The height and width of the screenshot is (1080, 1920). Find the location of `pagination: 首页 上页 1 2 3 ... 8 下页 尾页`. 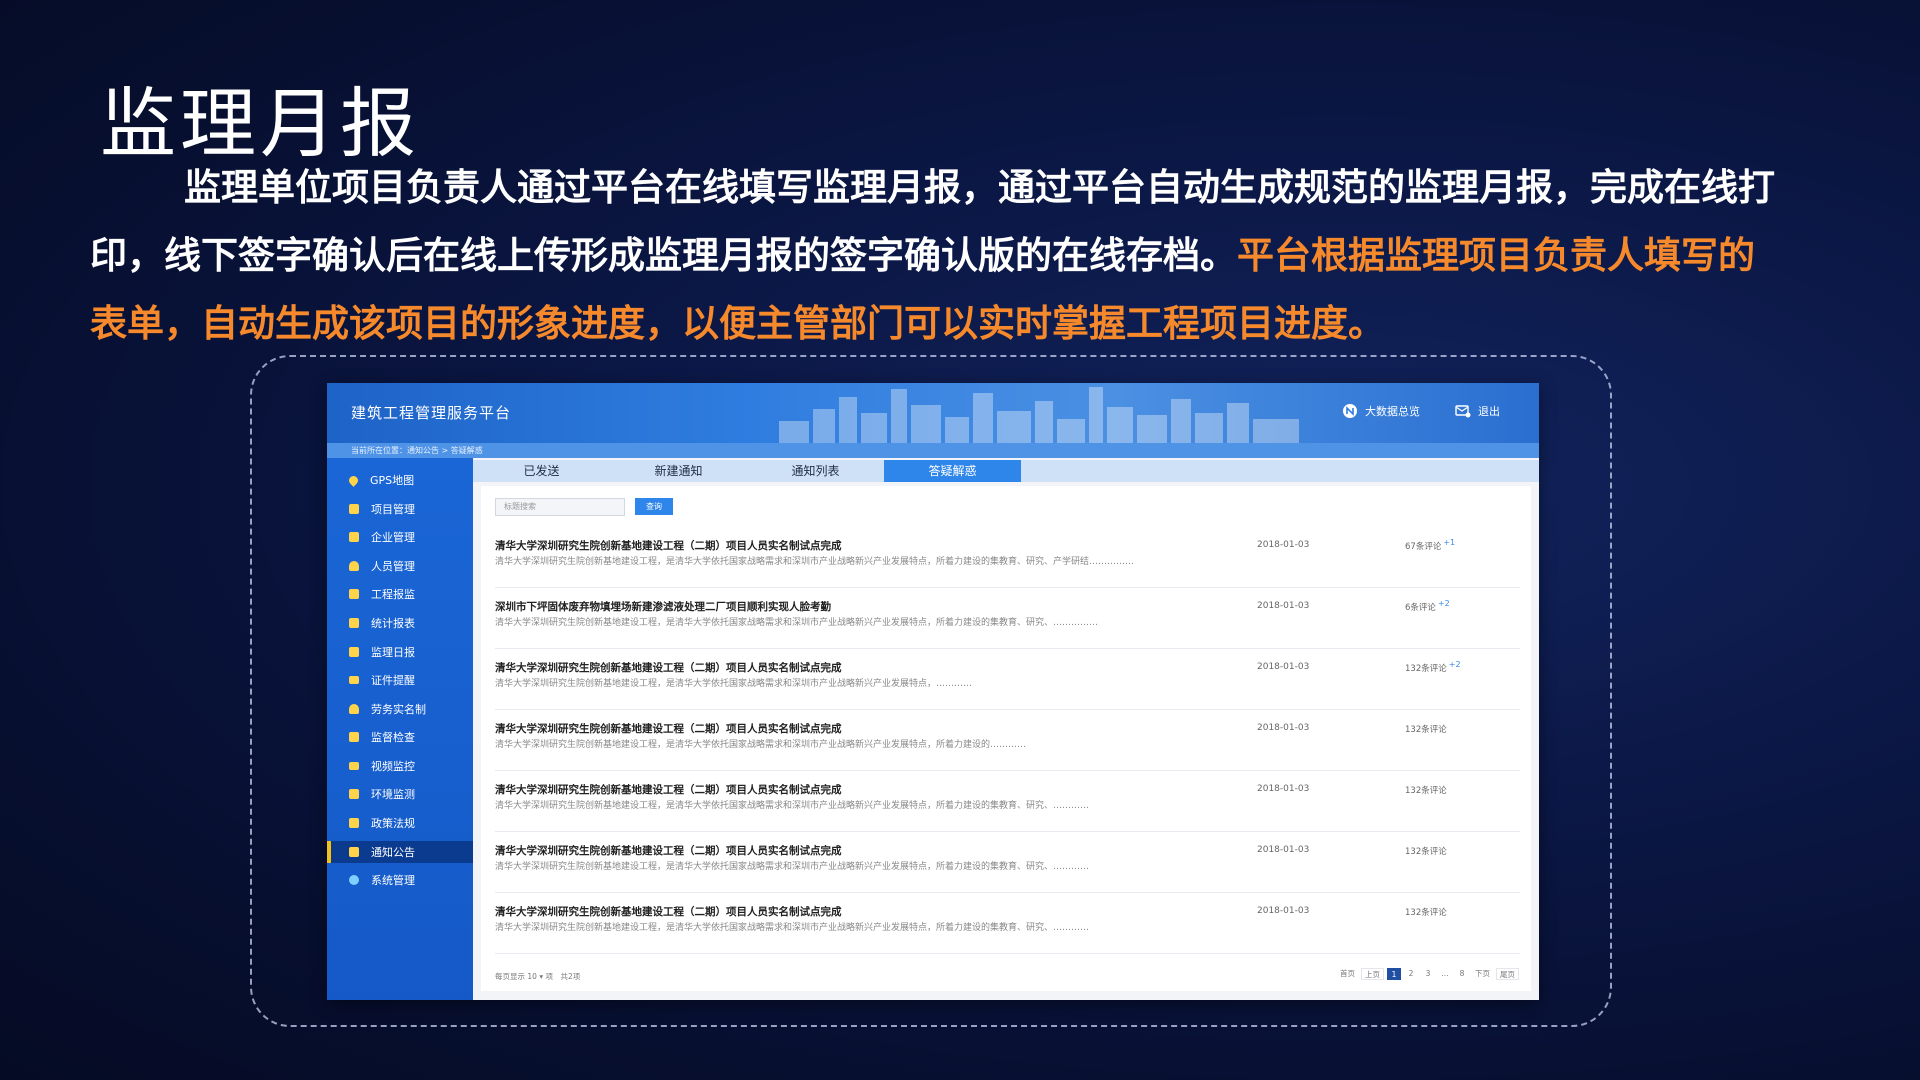

pagination: 首页 上页 1 2 3 ... 8 下页 尾页 is located at coordinates (1428, 974).